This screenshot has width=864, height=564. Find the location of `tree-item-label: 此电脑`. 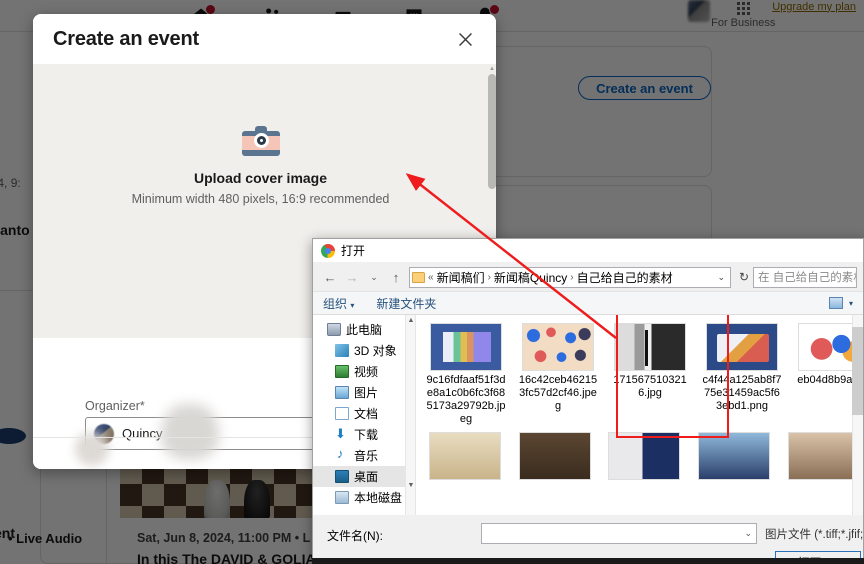

tree-item-label: 此电脑 is located at coordinates (364, 330).